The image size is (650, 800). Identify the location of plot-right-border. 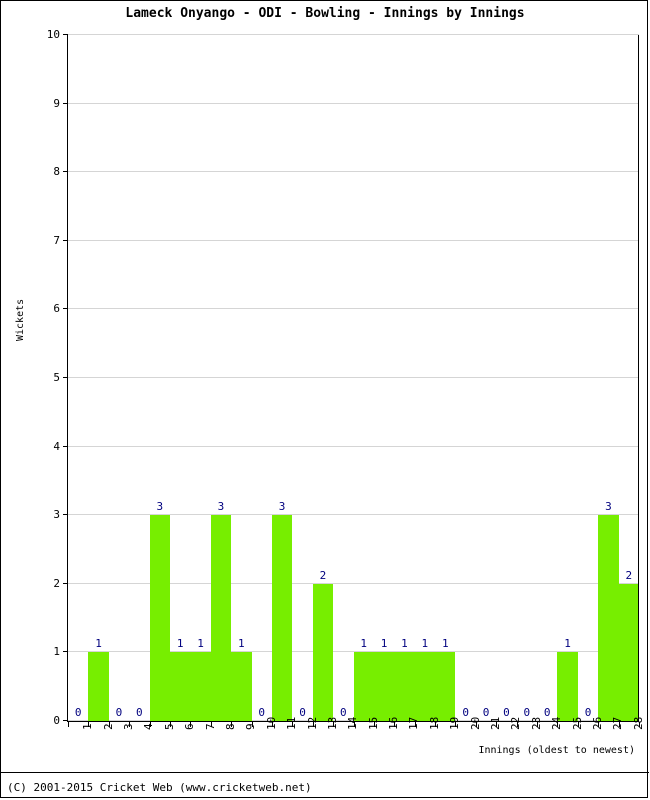
(638, 378).